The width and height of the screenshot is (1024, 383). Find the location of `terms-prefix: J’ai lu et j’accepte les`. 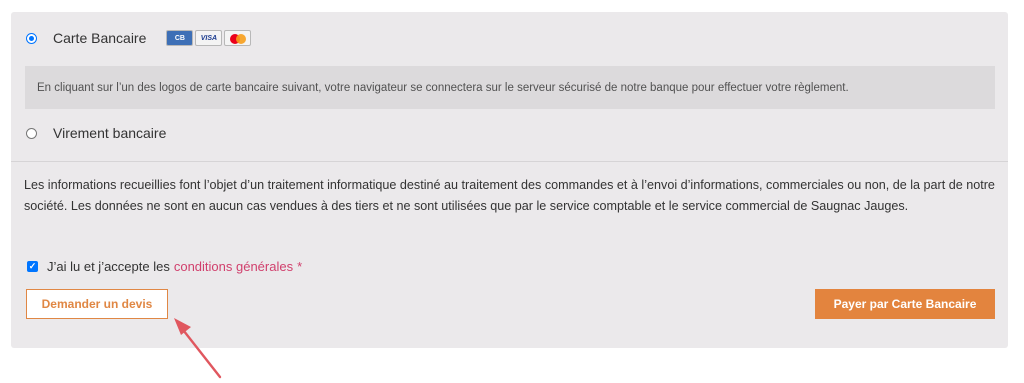

terms-prefix: J’ai lu et j’accepte les is located at coordinates (108, 266).